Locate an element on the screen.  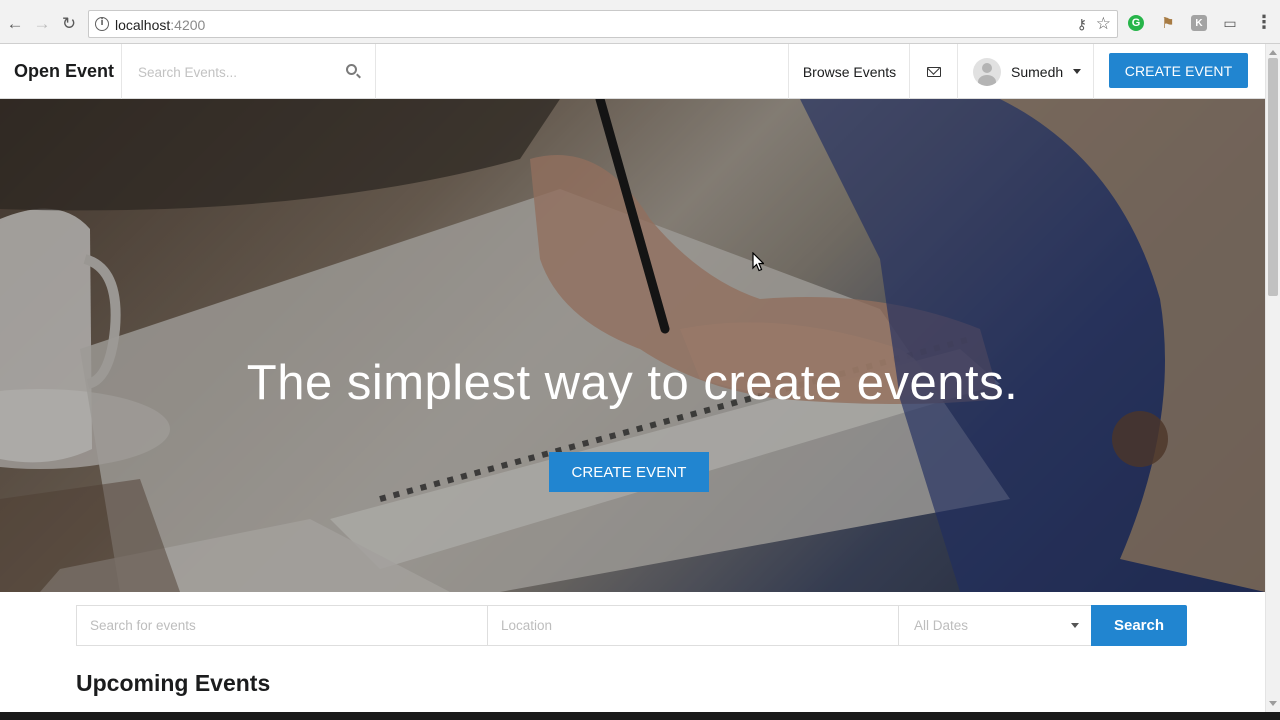
extension-icon: K is located at coordinates (1199, 23).